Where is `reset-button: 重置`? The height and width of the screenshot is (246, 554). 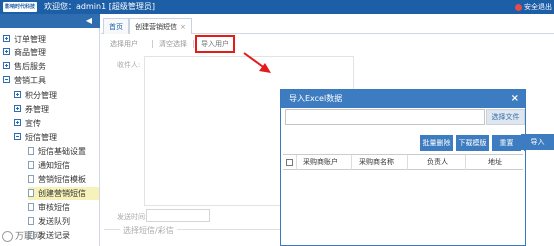
reset-button: 重置 is located at coordinates (506, 143).